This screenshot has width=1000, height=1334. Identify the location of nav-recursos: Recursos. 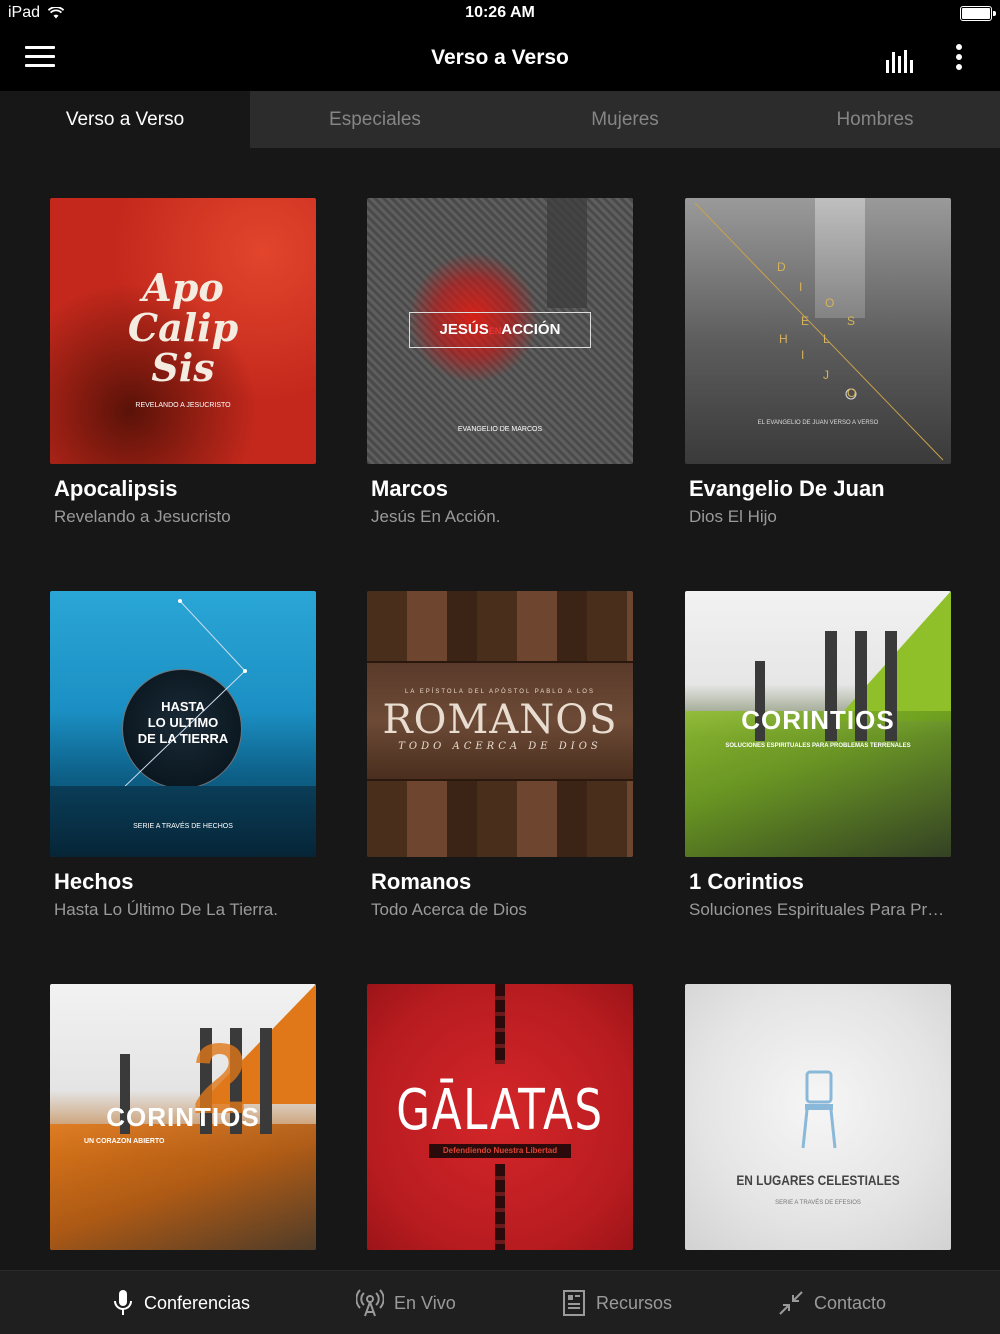
(617, 1302).